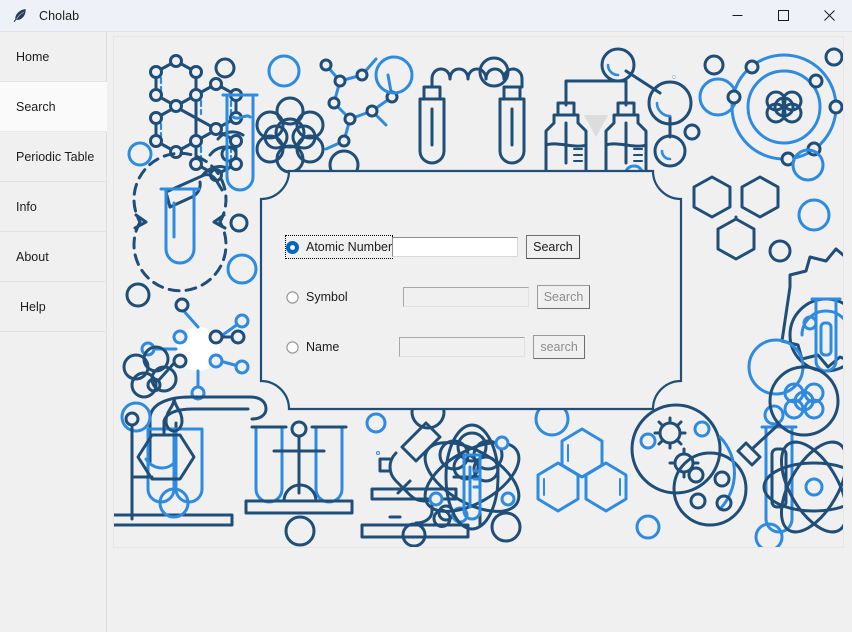 The height and width of the screenshot is (632, 852). I want to click on close-button, so click(829, 15).